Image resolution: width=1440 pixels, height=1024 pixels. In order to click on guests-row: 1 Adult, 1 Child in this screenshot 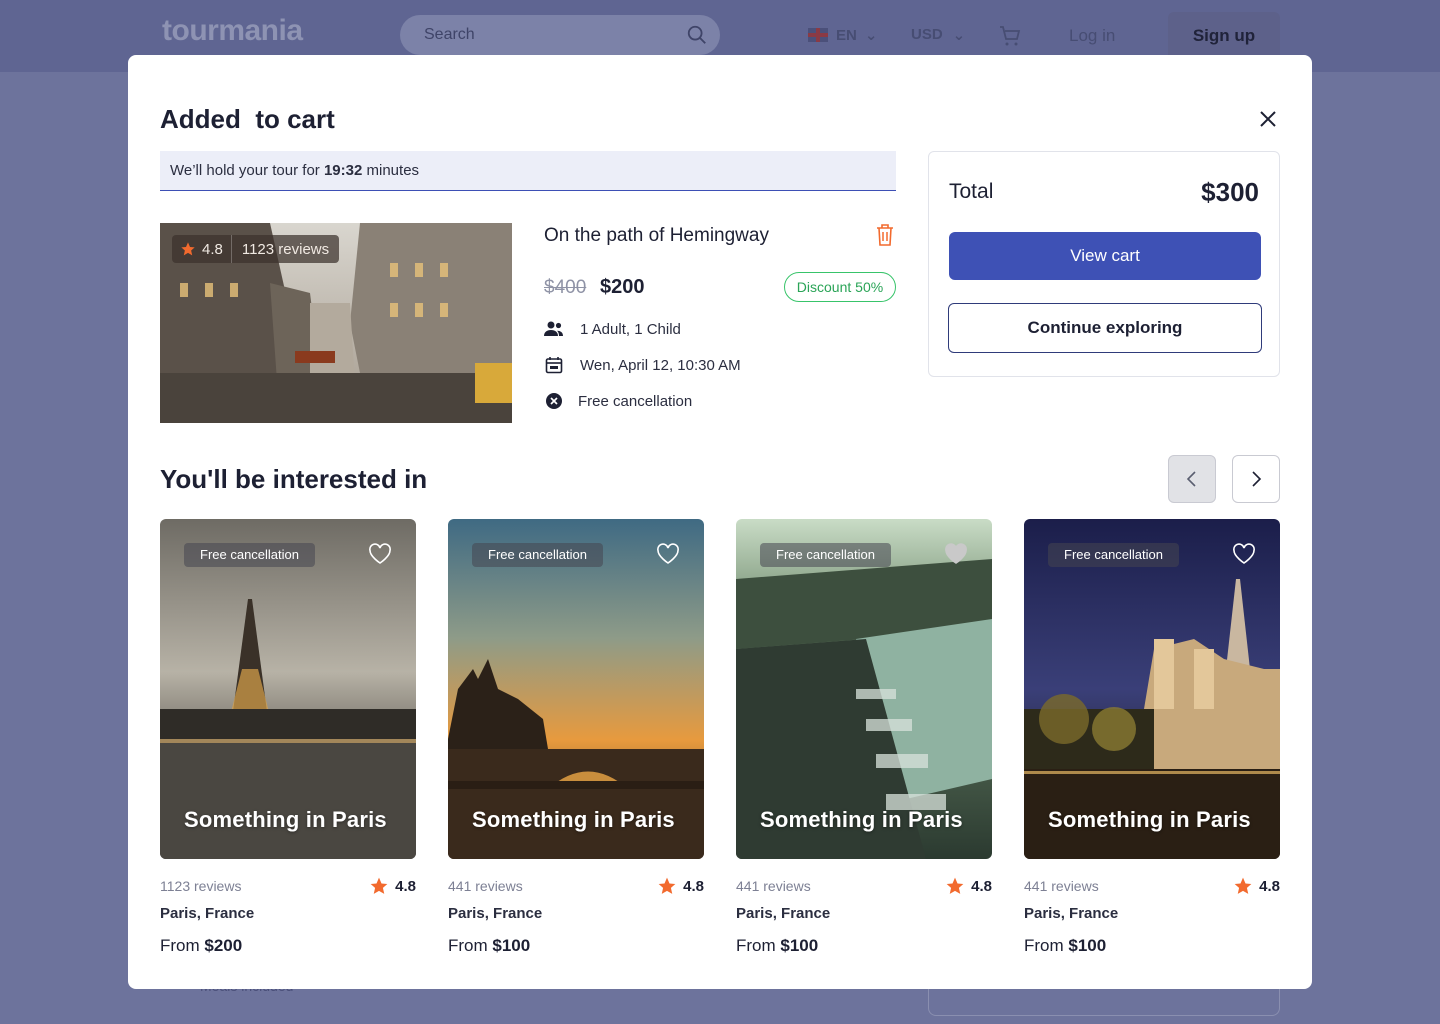, I will do `click(612, 329)`.